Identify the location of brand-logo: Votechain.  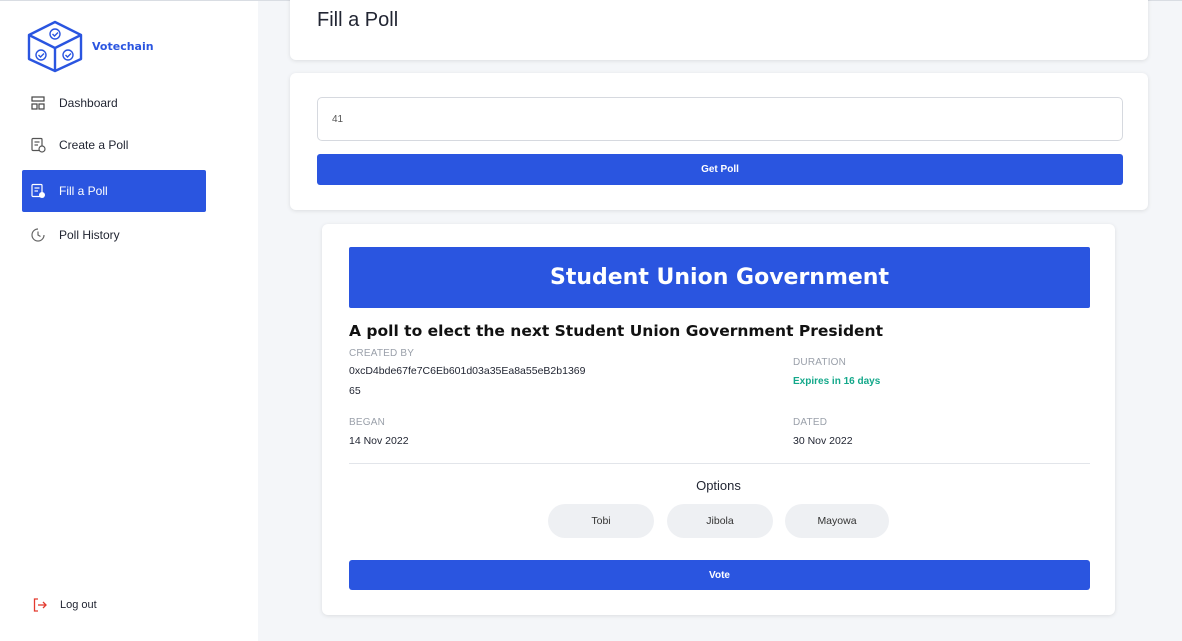
(89, 46).